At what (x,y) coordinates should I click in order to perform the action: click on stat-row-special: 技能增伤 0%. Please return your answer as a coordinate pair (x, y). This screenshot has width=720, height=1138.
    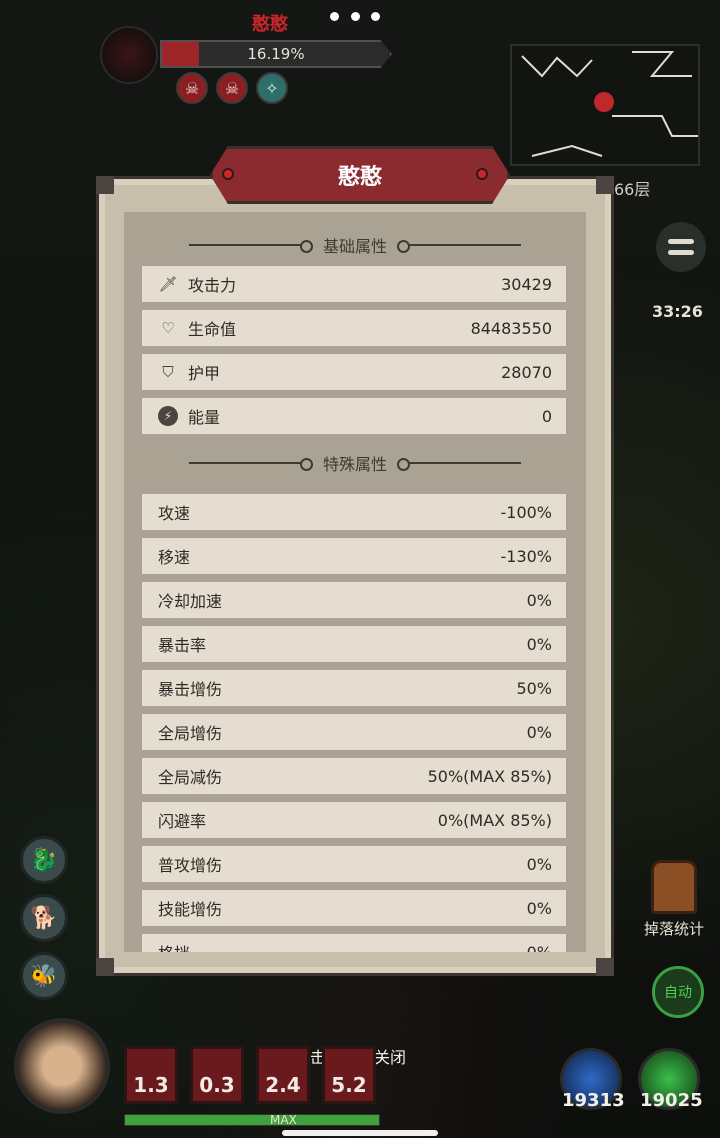
    Looking at the image, I should click on (354, 908).